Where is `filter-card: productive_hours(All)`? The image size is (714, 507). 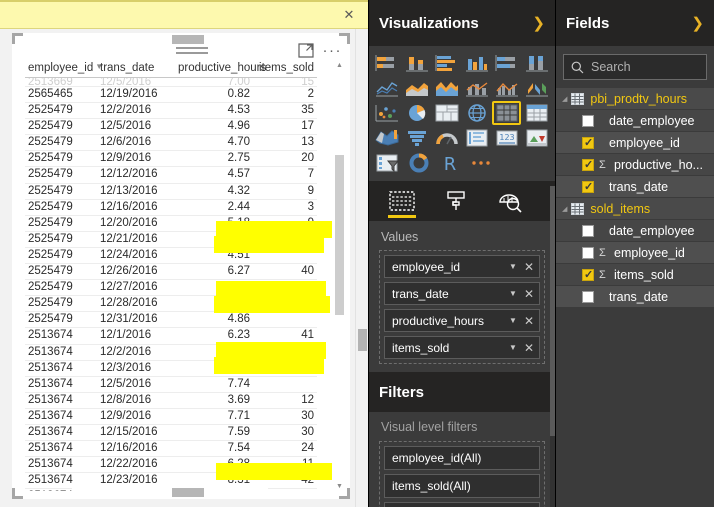
filter-card: productive_hours(All) is located at coordinates (462, 504).